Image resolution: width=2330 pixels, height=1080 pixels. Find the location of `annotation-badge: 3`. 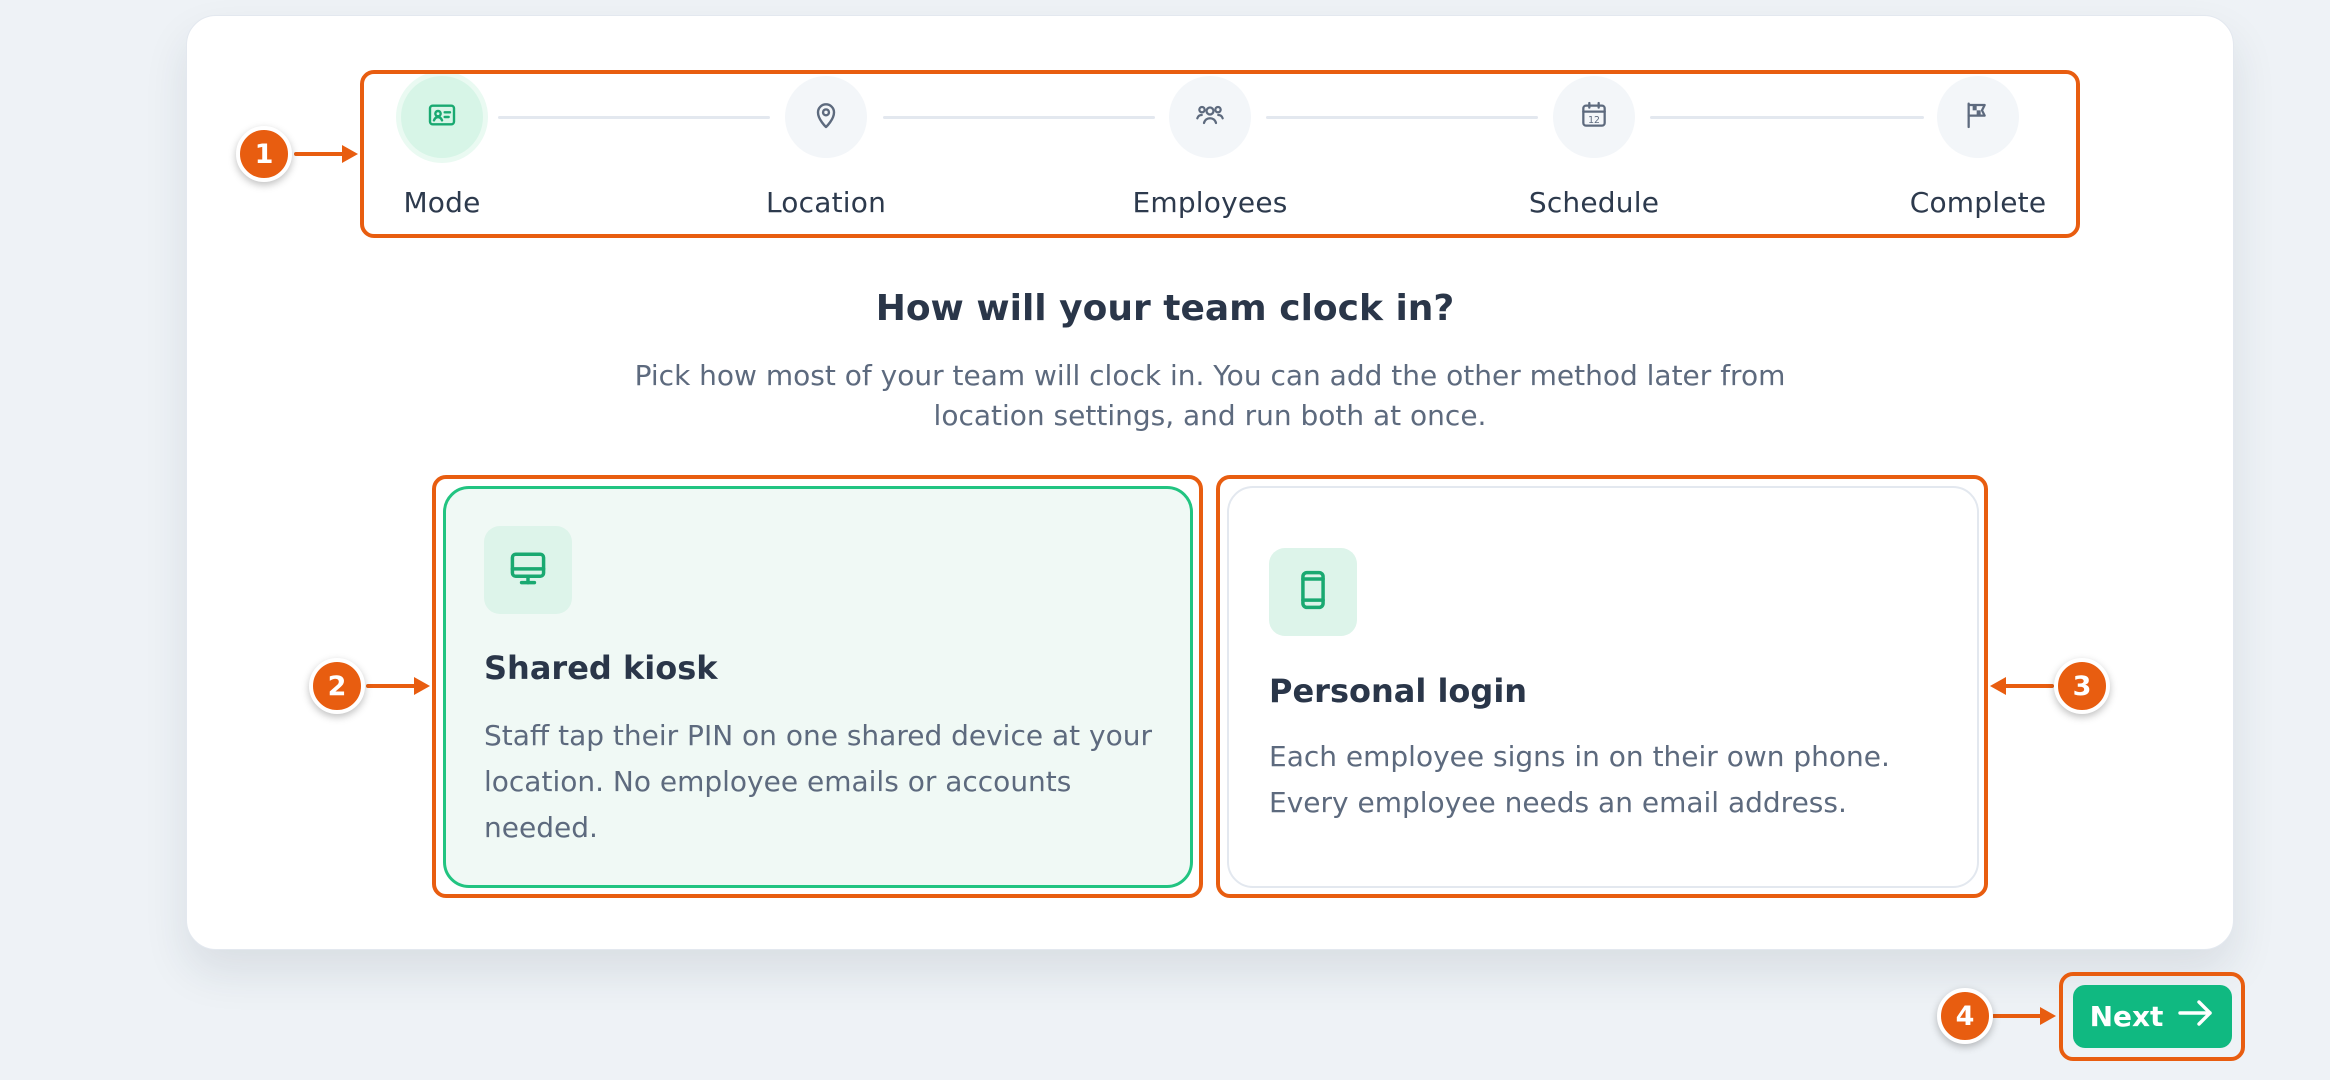

annotation-badge: 3 is located at coordinates (2082, 686).